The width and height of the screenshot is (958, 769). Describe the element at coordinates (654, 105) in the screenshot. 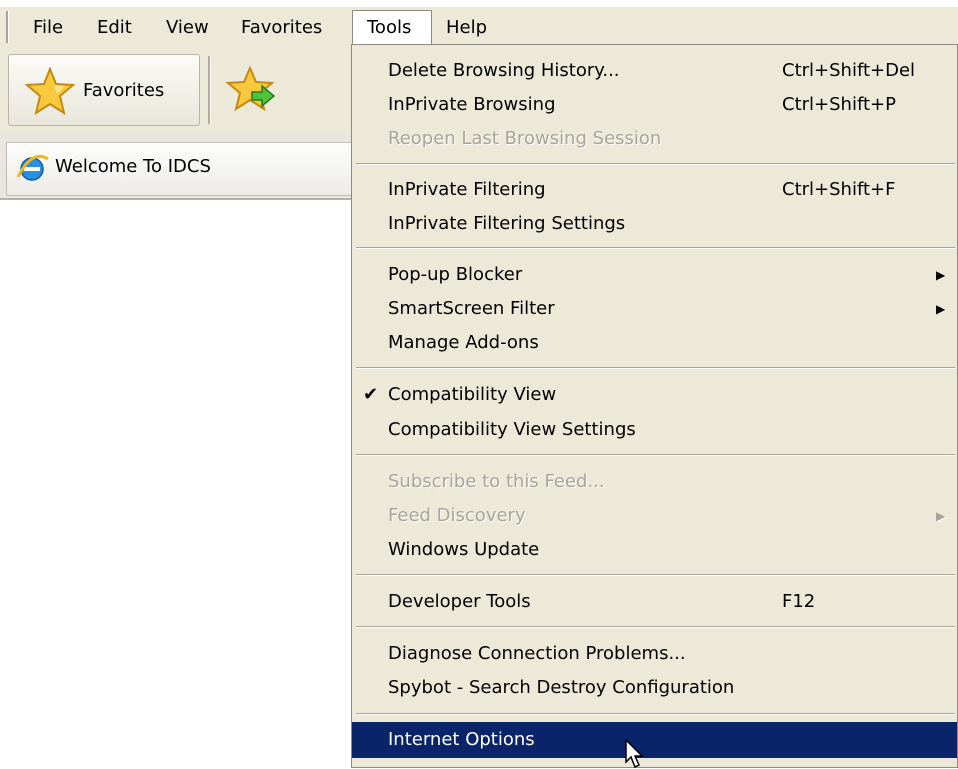

I see `menu-item-inprivate-browsing: InPrivate Browsing Ctrl+Shift+P` at that location.